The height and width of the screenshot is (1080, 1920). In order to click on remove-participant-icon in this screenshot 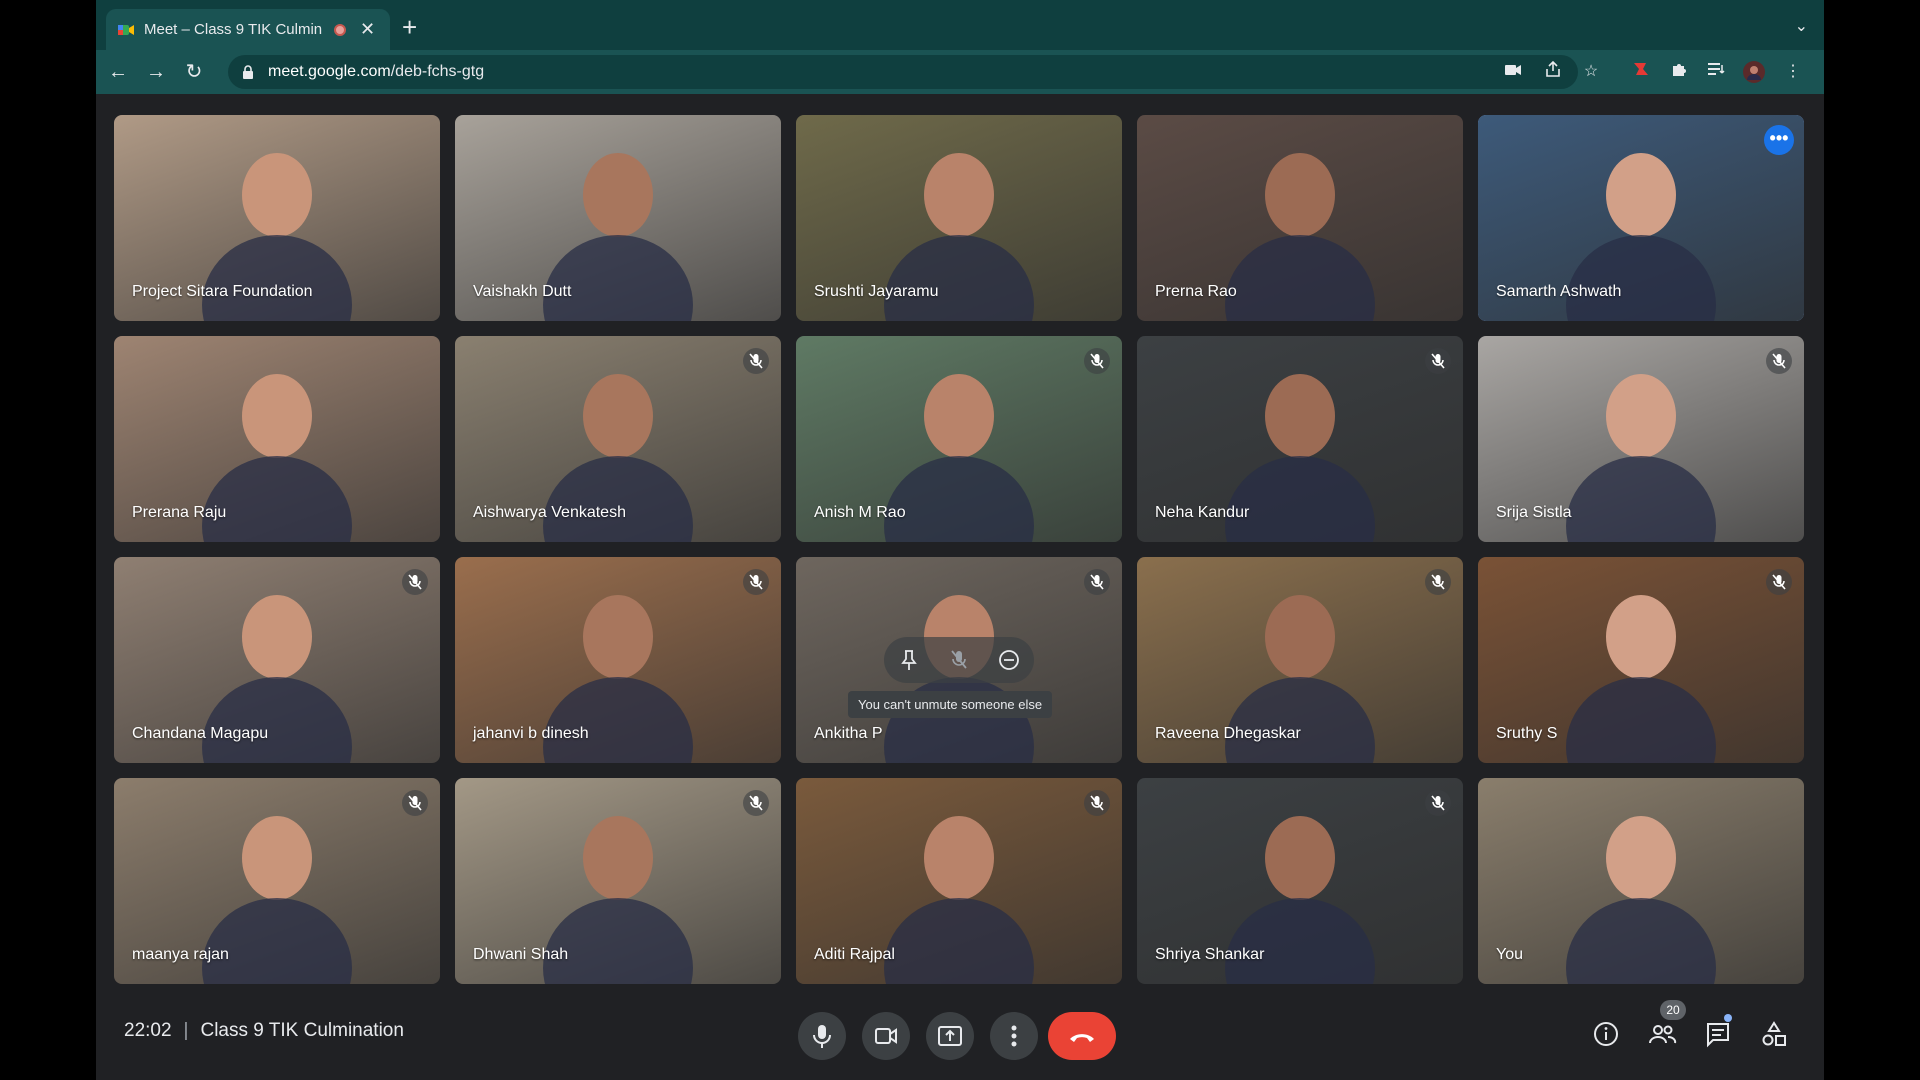, I will do `click(1009, 660)`.